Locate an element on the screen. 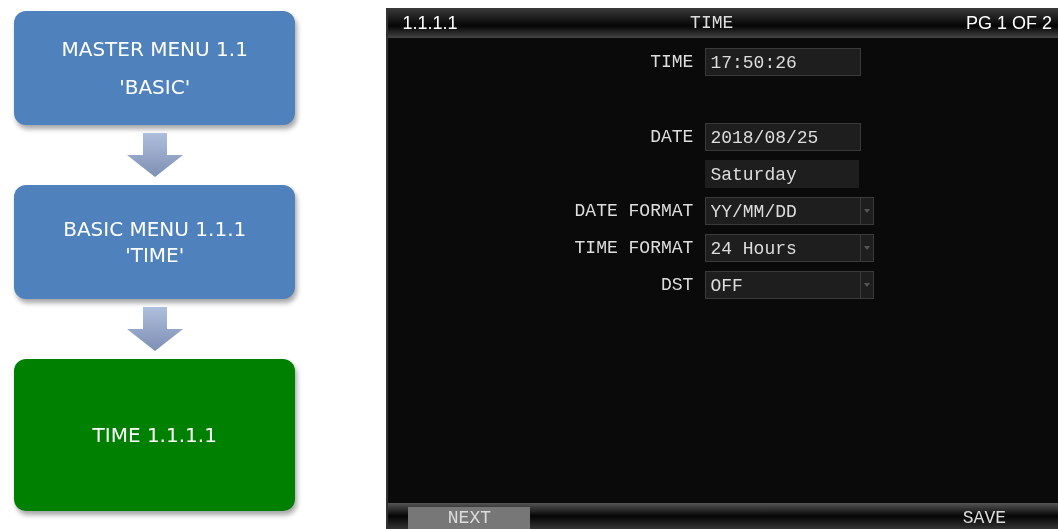 The height and width of the screenshot is (529, 1058). field-label: DATE is located at coordinates (671, 136).